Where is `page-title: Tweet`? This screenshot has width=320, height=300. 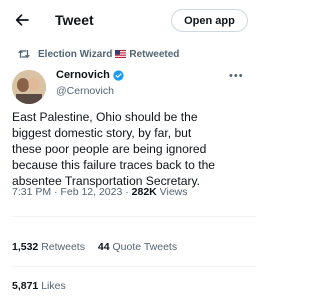
page-title: Tweet is located at coordinates (74, 20).